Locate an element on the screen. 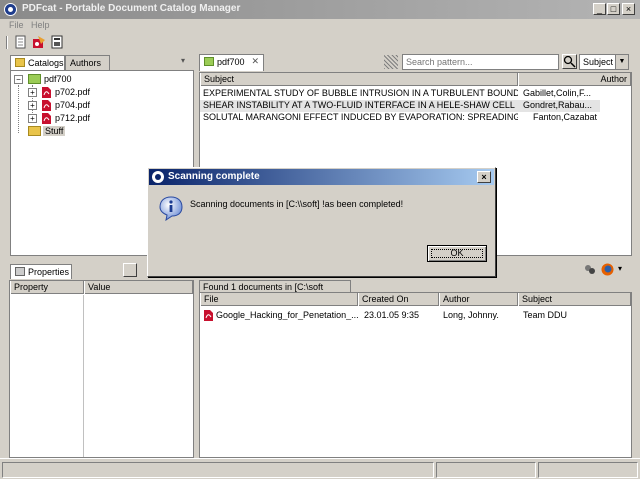 Image resolution: width=640 pixels, height=479 pixels. search-icon is located at coordinates (569, 61).